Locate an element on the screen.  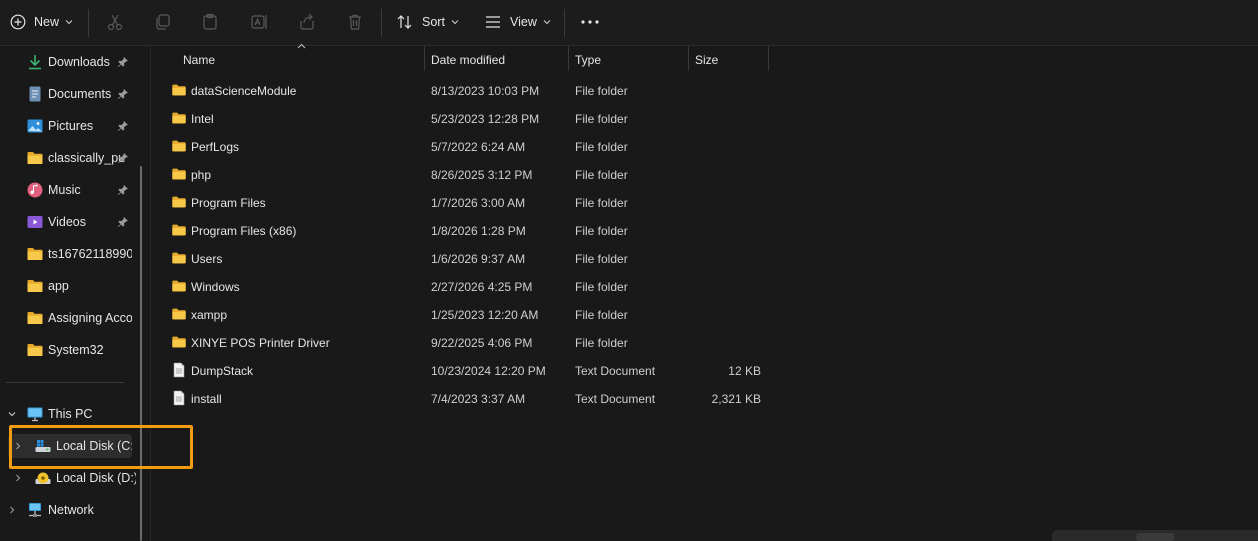
file-date: 5/23/2023 12:28 PM is located at coordinates (485, 119).